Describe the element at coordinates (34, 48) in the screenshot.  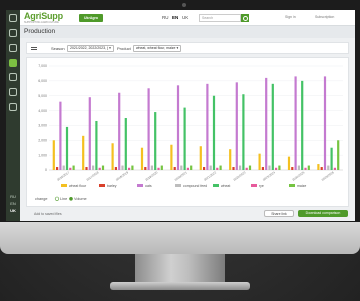
I see `filter-icon` at that location.